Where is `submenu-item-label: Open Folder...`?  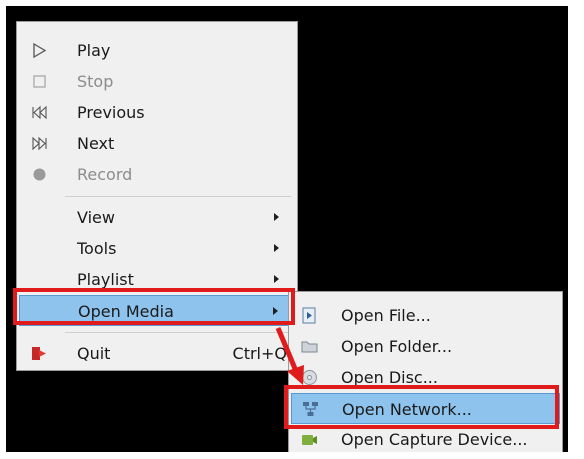
submenu-item-label: Open Folder... is located at coordinates (397, 346).